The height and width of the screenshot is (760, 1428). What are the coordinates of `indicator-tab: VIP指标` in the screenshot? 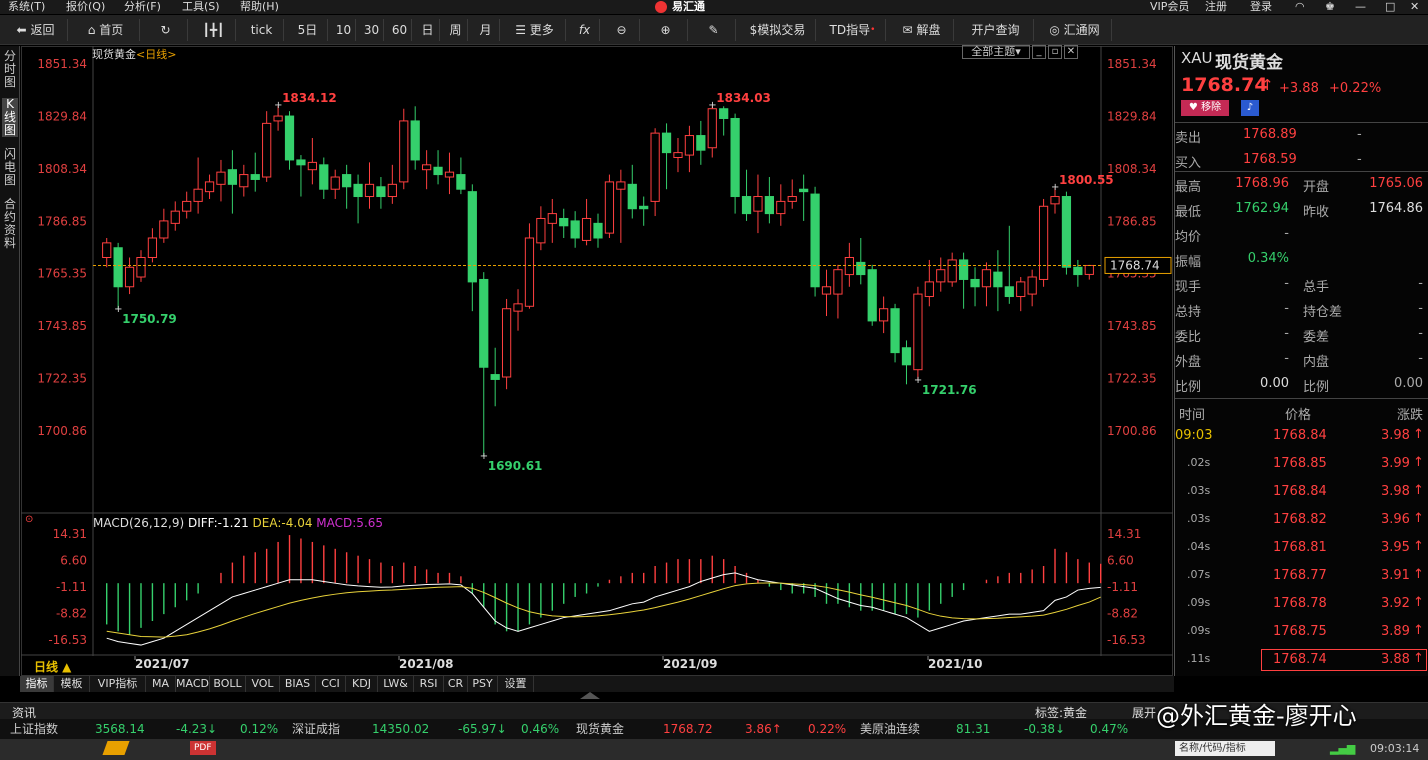 It's located at (118, 684).